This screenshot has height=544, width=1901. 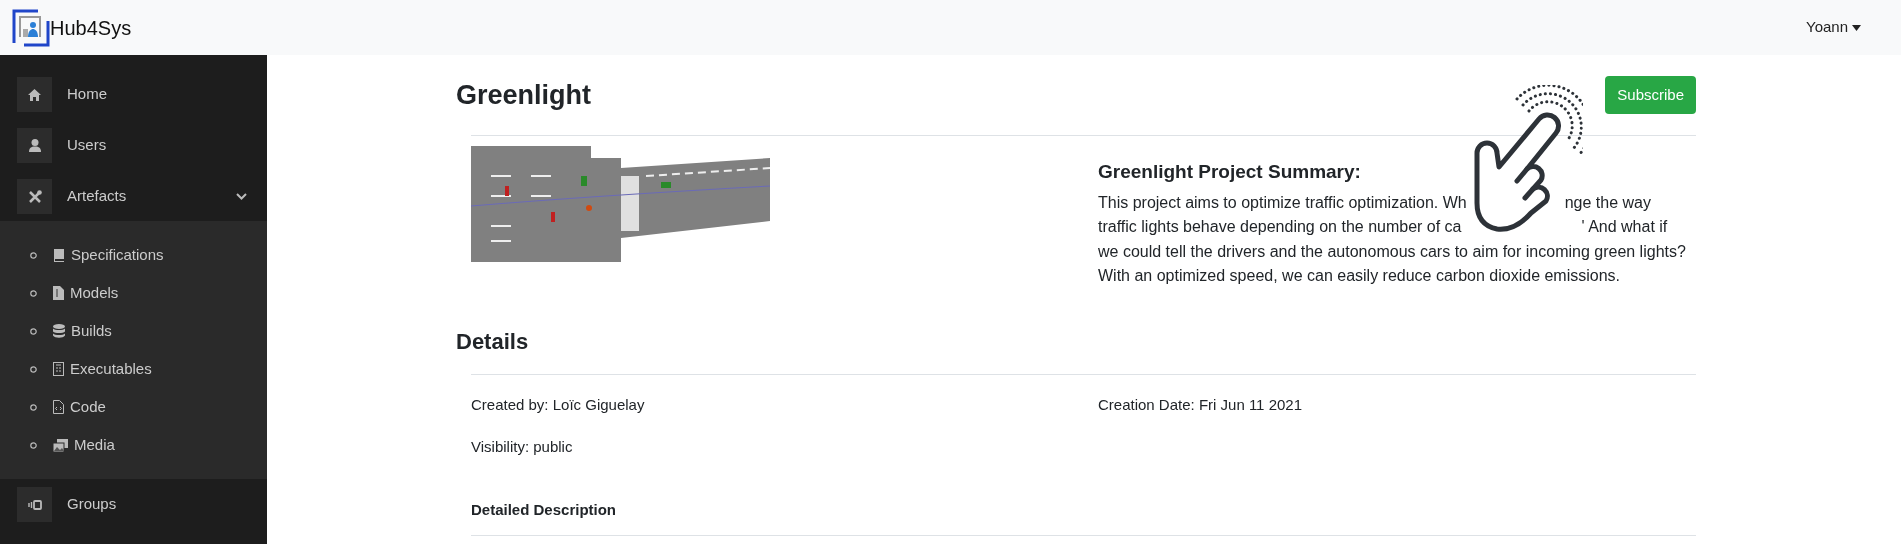 I want to click on submenu-item: Code, so click(x=133, y=407).